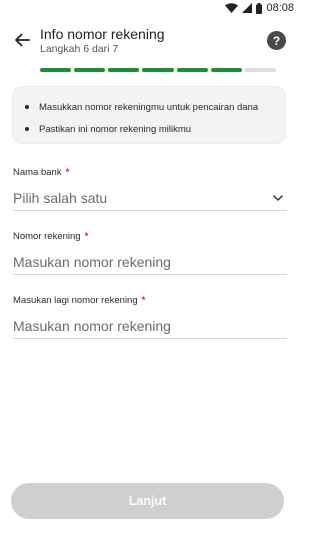 This screenshot has height=533, width=320. I want to click on info-item: Pastikan ini nomor rekening milikmu, so click(149, 129).